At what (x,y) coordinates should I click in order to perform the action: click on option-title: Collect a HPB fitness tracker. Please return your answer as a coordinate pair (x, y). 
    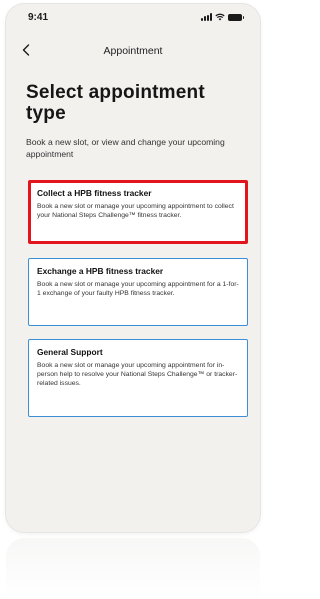
    Looking at the image, I should click on (94, 193).